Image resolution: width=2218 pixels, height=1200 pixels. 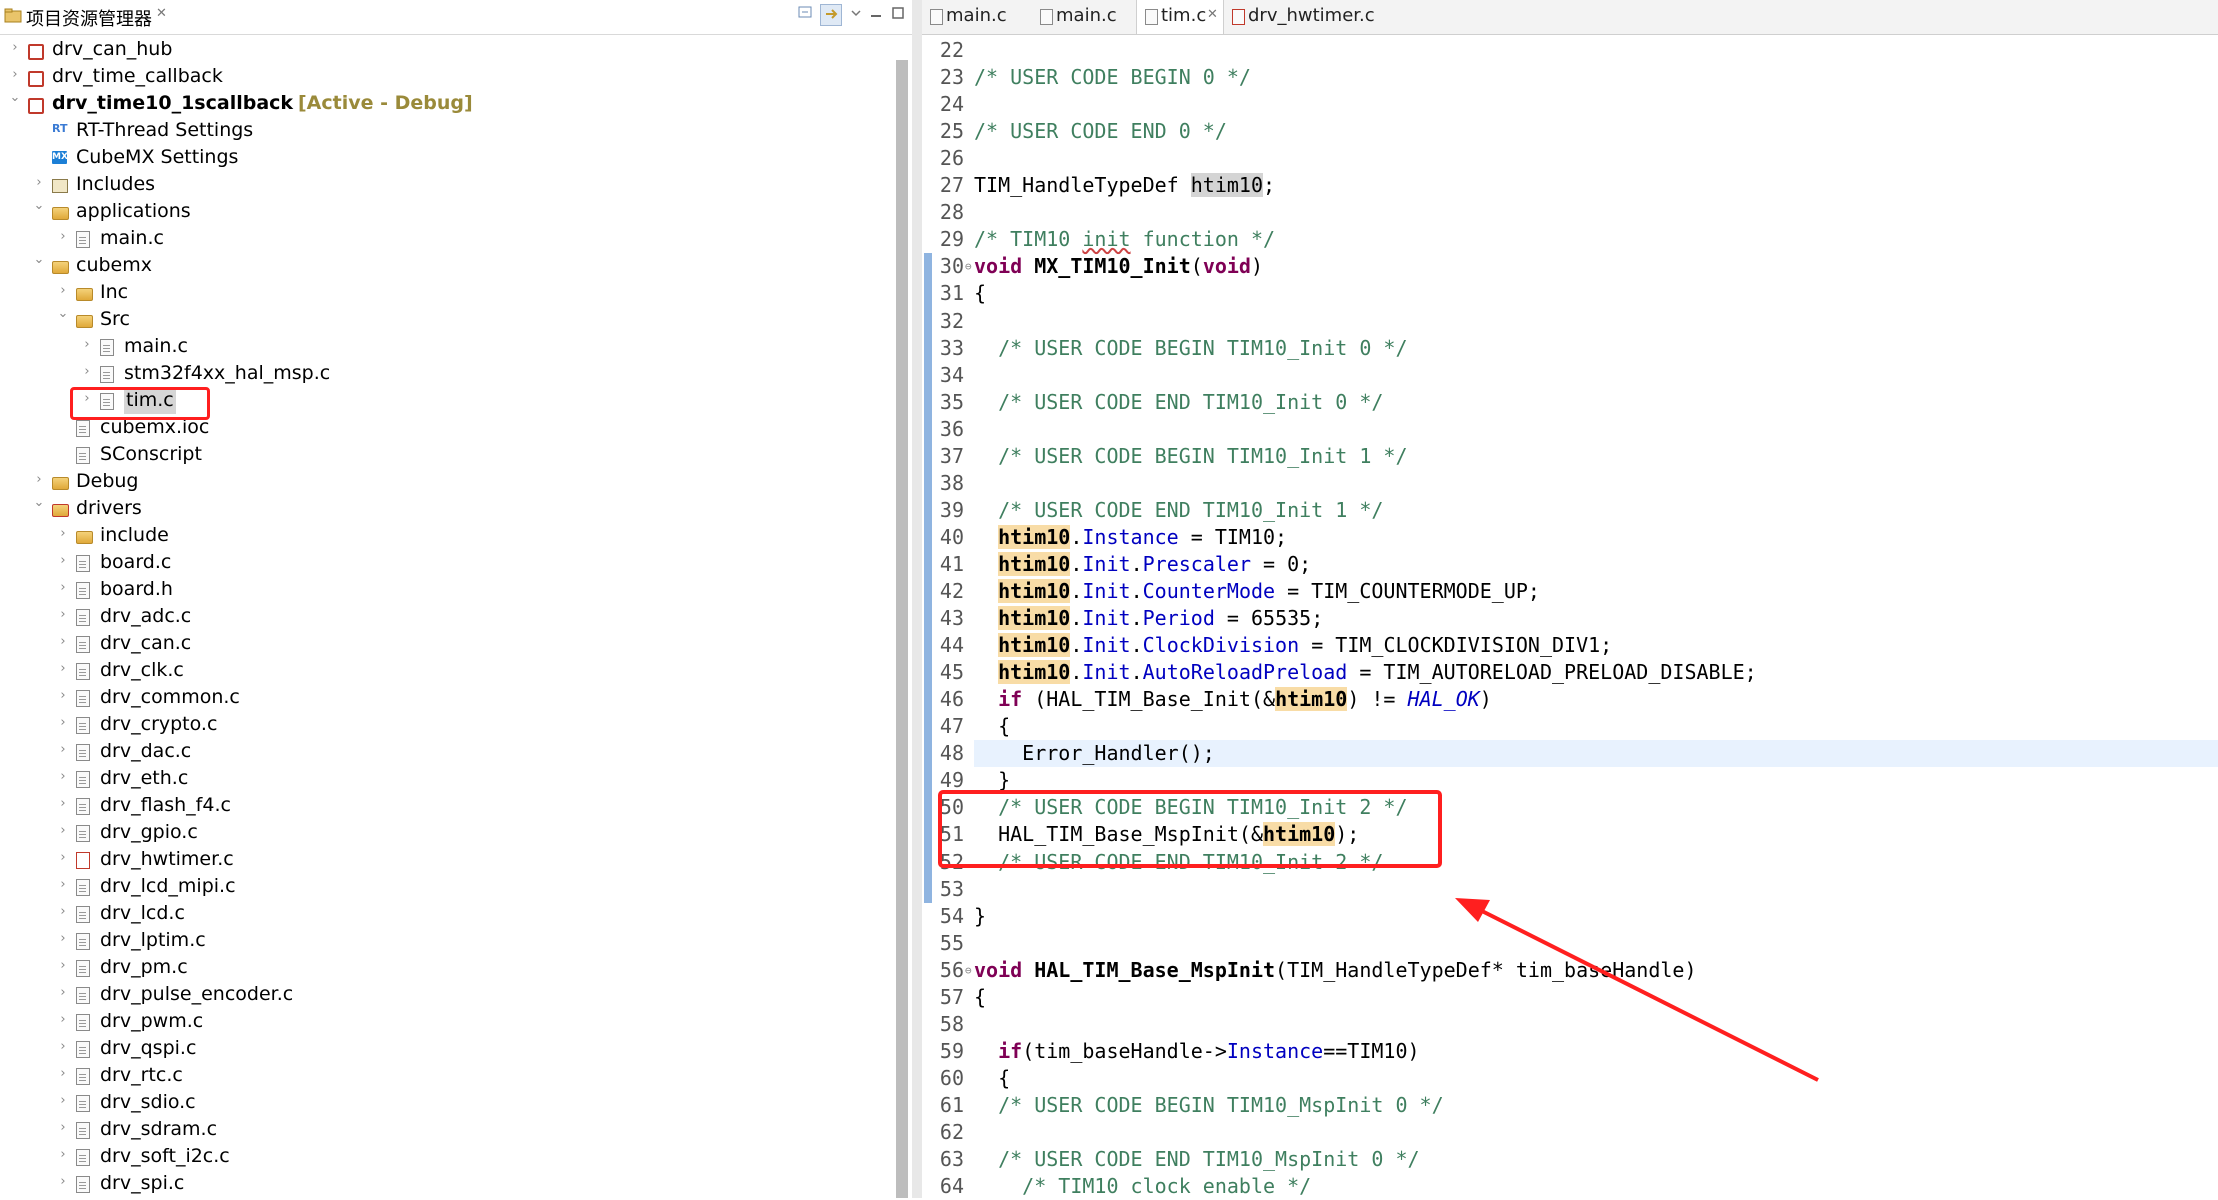 I want to click on tree-item: › drv_can.c, so click(x=440, y=643).